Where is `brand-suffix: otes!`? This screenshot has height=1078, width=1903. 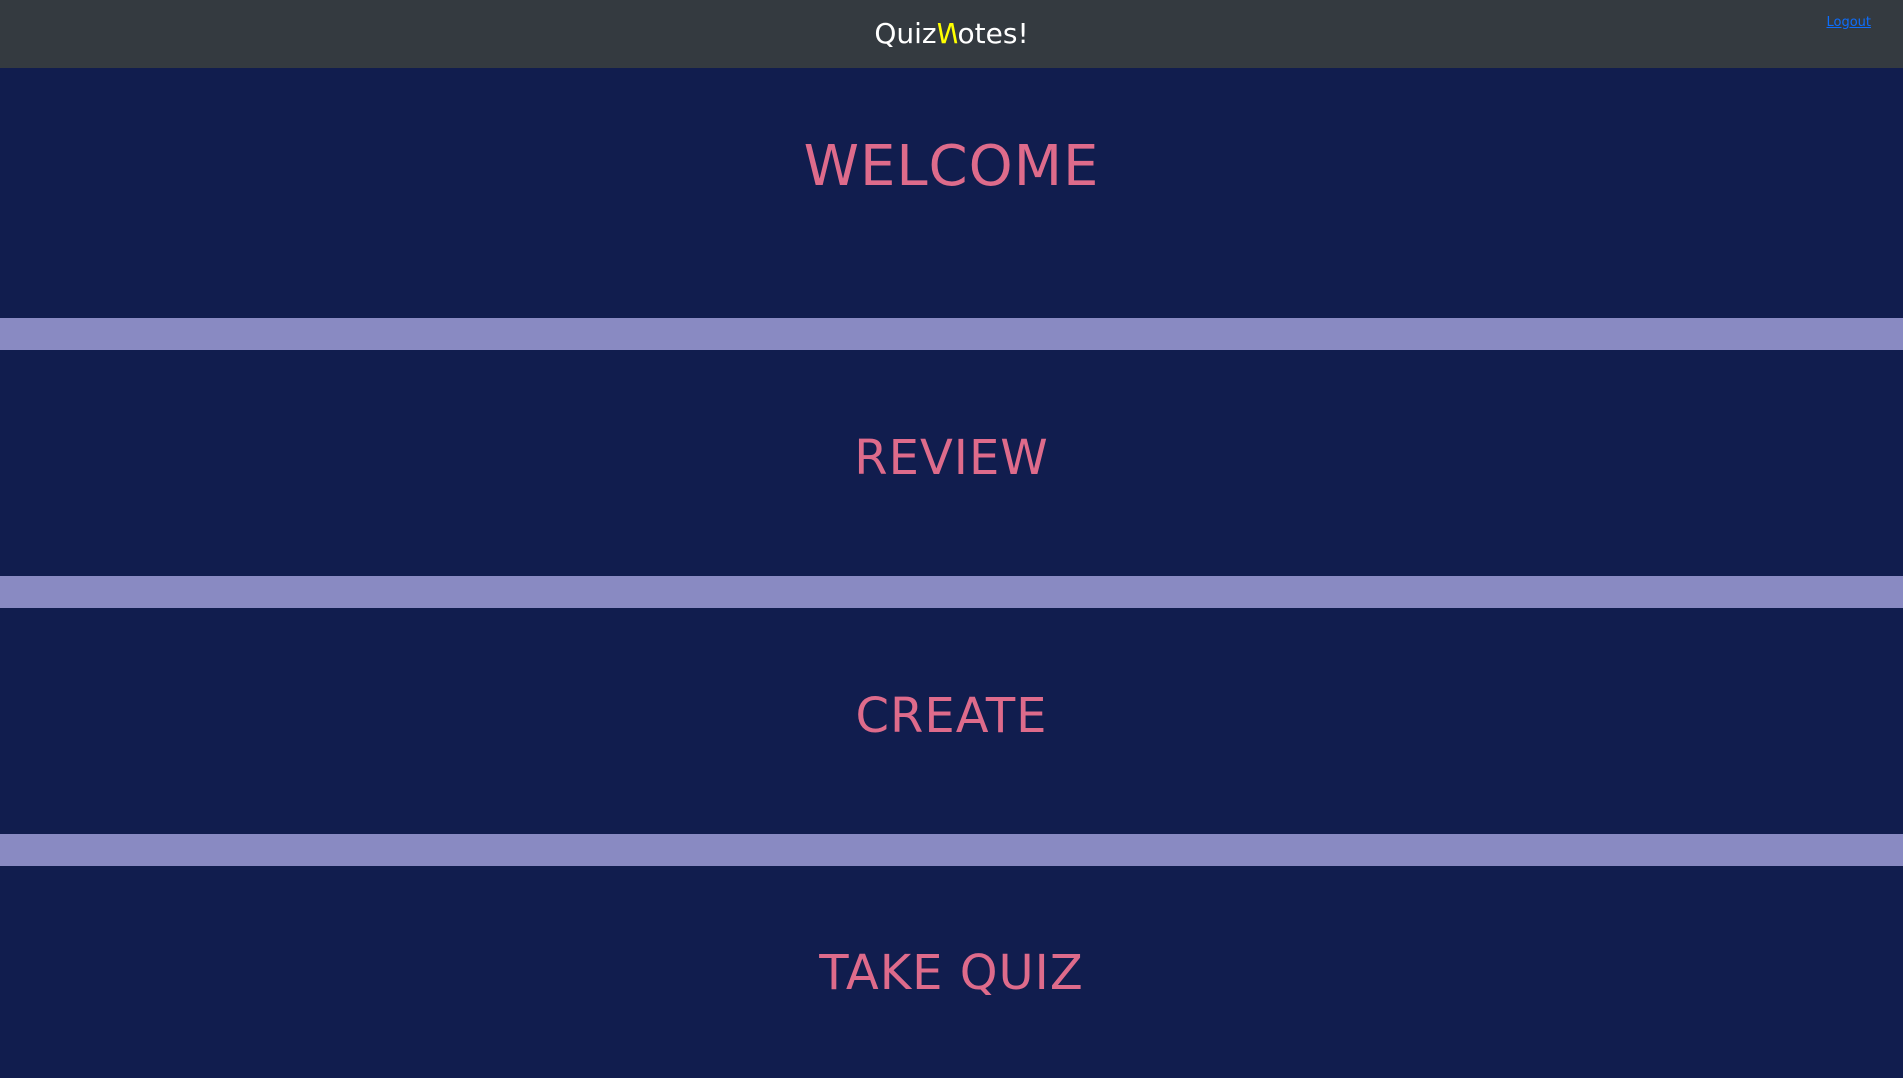 brand-suffix: otes! is located at coordinates (993, 33).